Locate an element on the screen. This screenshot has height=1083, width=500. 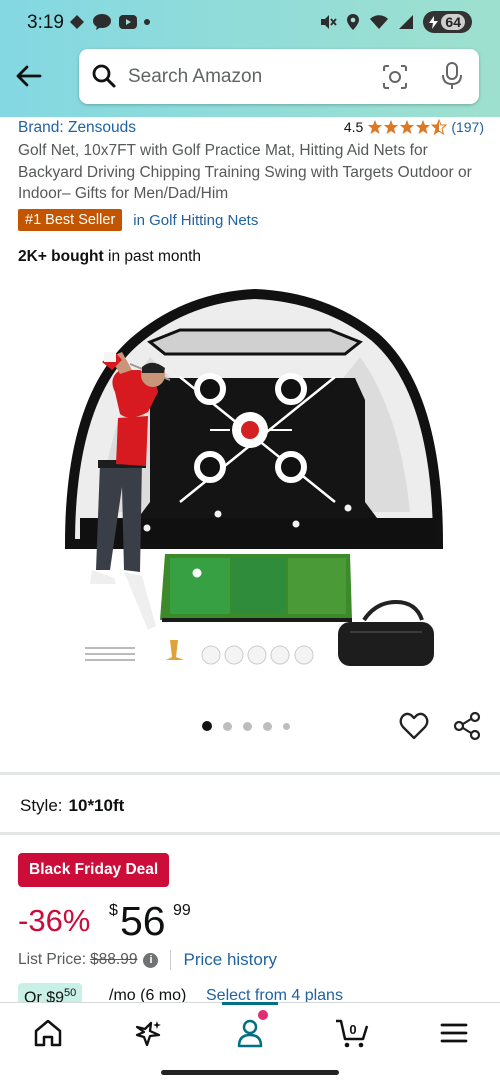
black-friday-deal-badge: Black Friday Deal is located at coordinates (94, 870).